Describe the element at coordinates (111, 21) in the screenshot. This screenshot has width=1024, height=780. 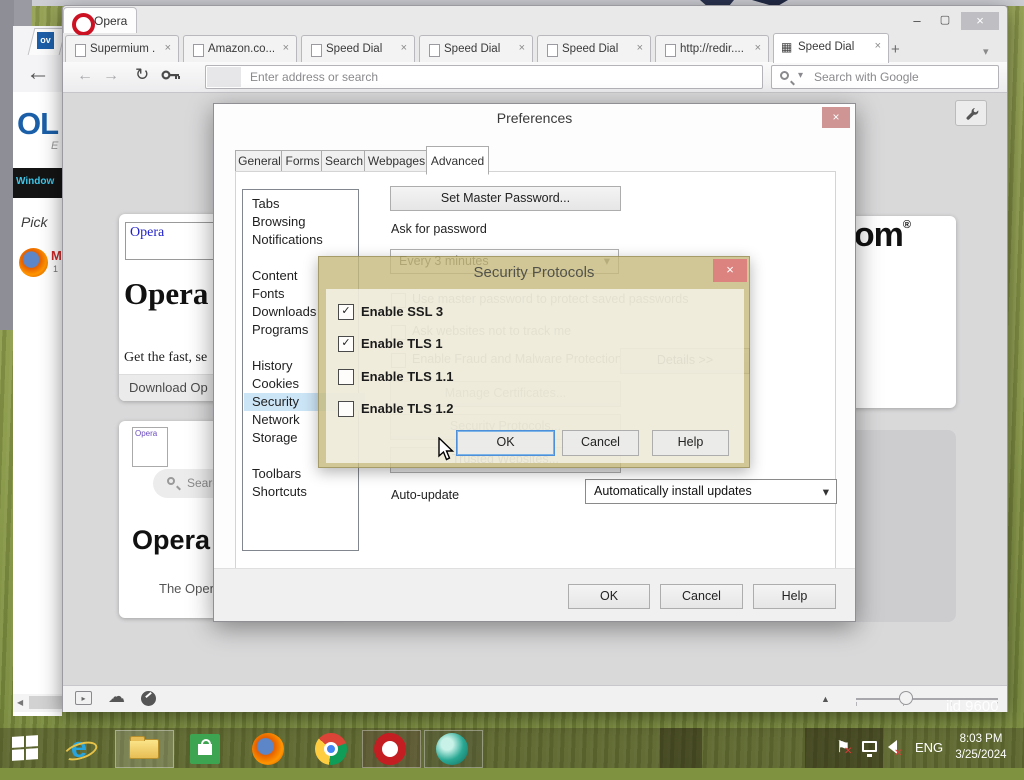
I see `opera-menu-label: Opera` at that location.